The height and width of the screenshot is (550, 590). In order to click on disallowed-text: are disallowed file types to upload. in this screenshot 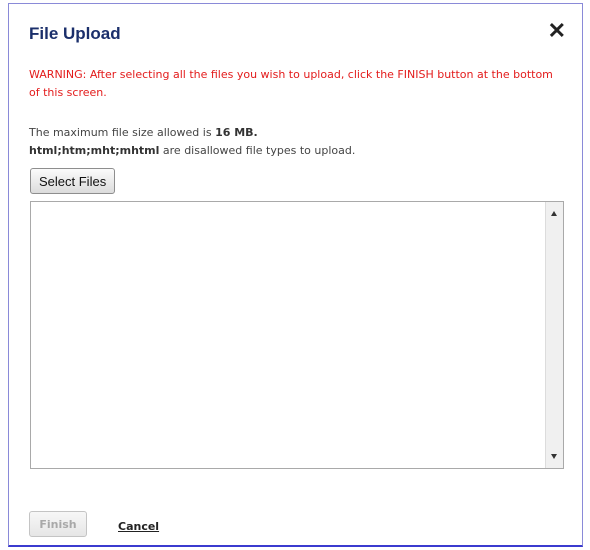, I will do `click(257, 150)`.